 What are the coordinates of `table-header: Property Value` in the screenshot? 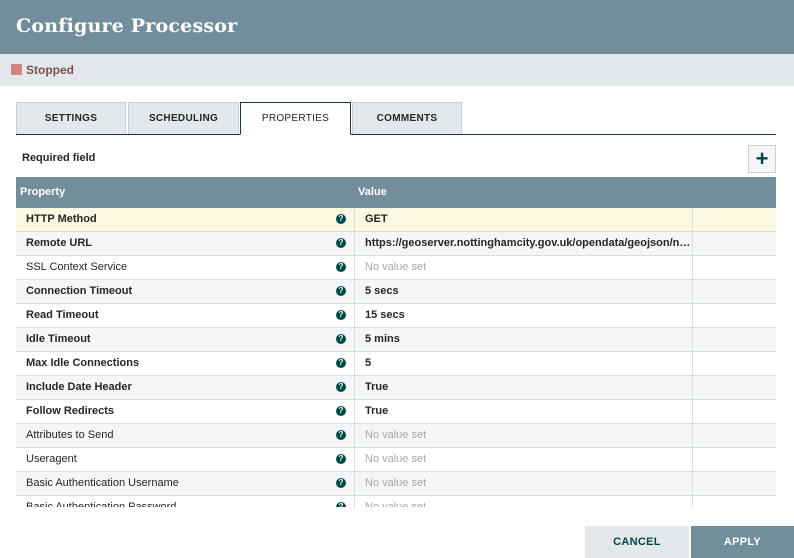 It's located at (396, 192).